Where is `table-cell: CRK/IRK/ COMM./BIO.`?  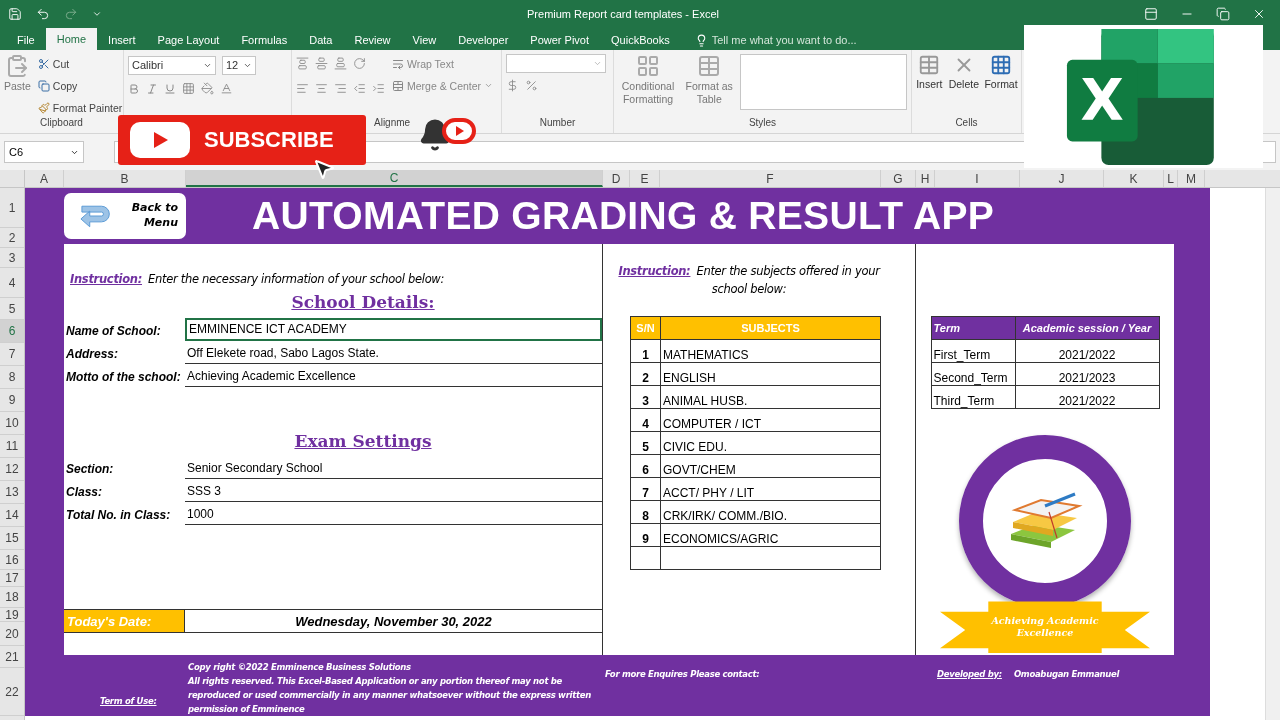 table-cell: CRK/IRK/ COMM./BIO. is located at coordinates (770, 512).